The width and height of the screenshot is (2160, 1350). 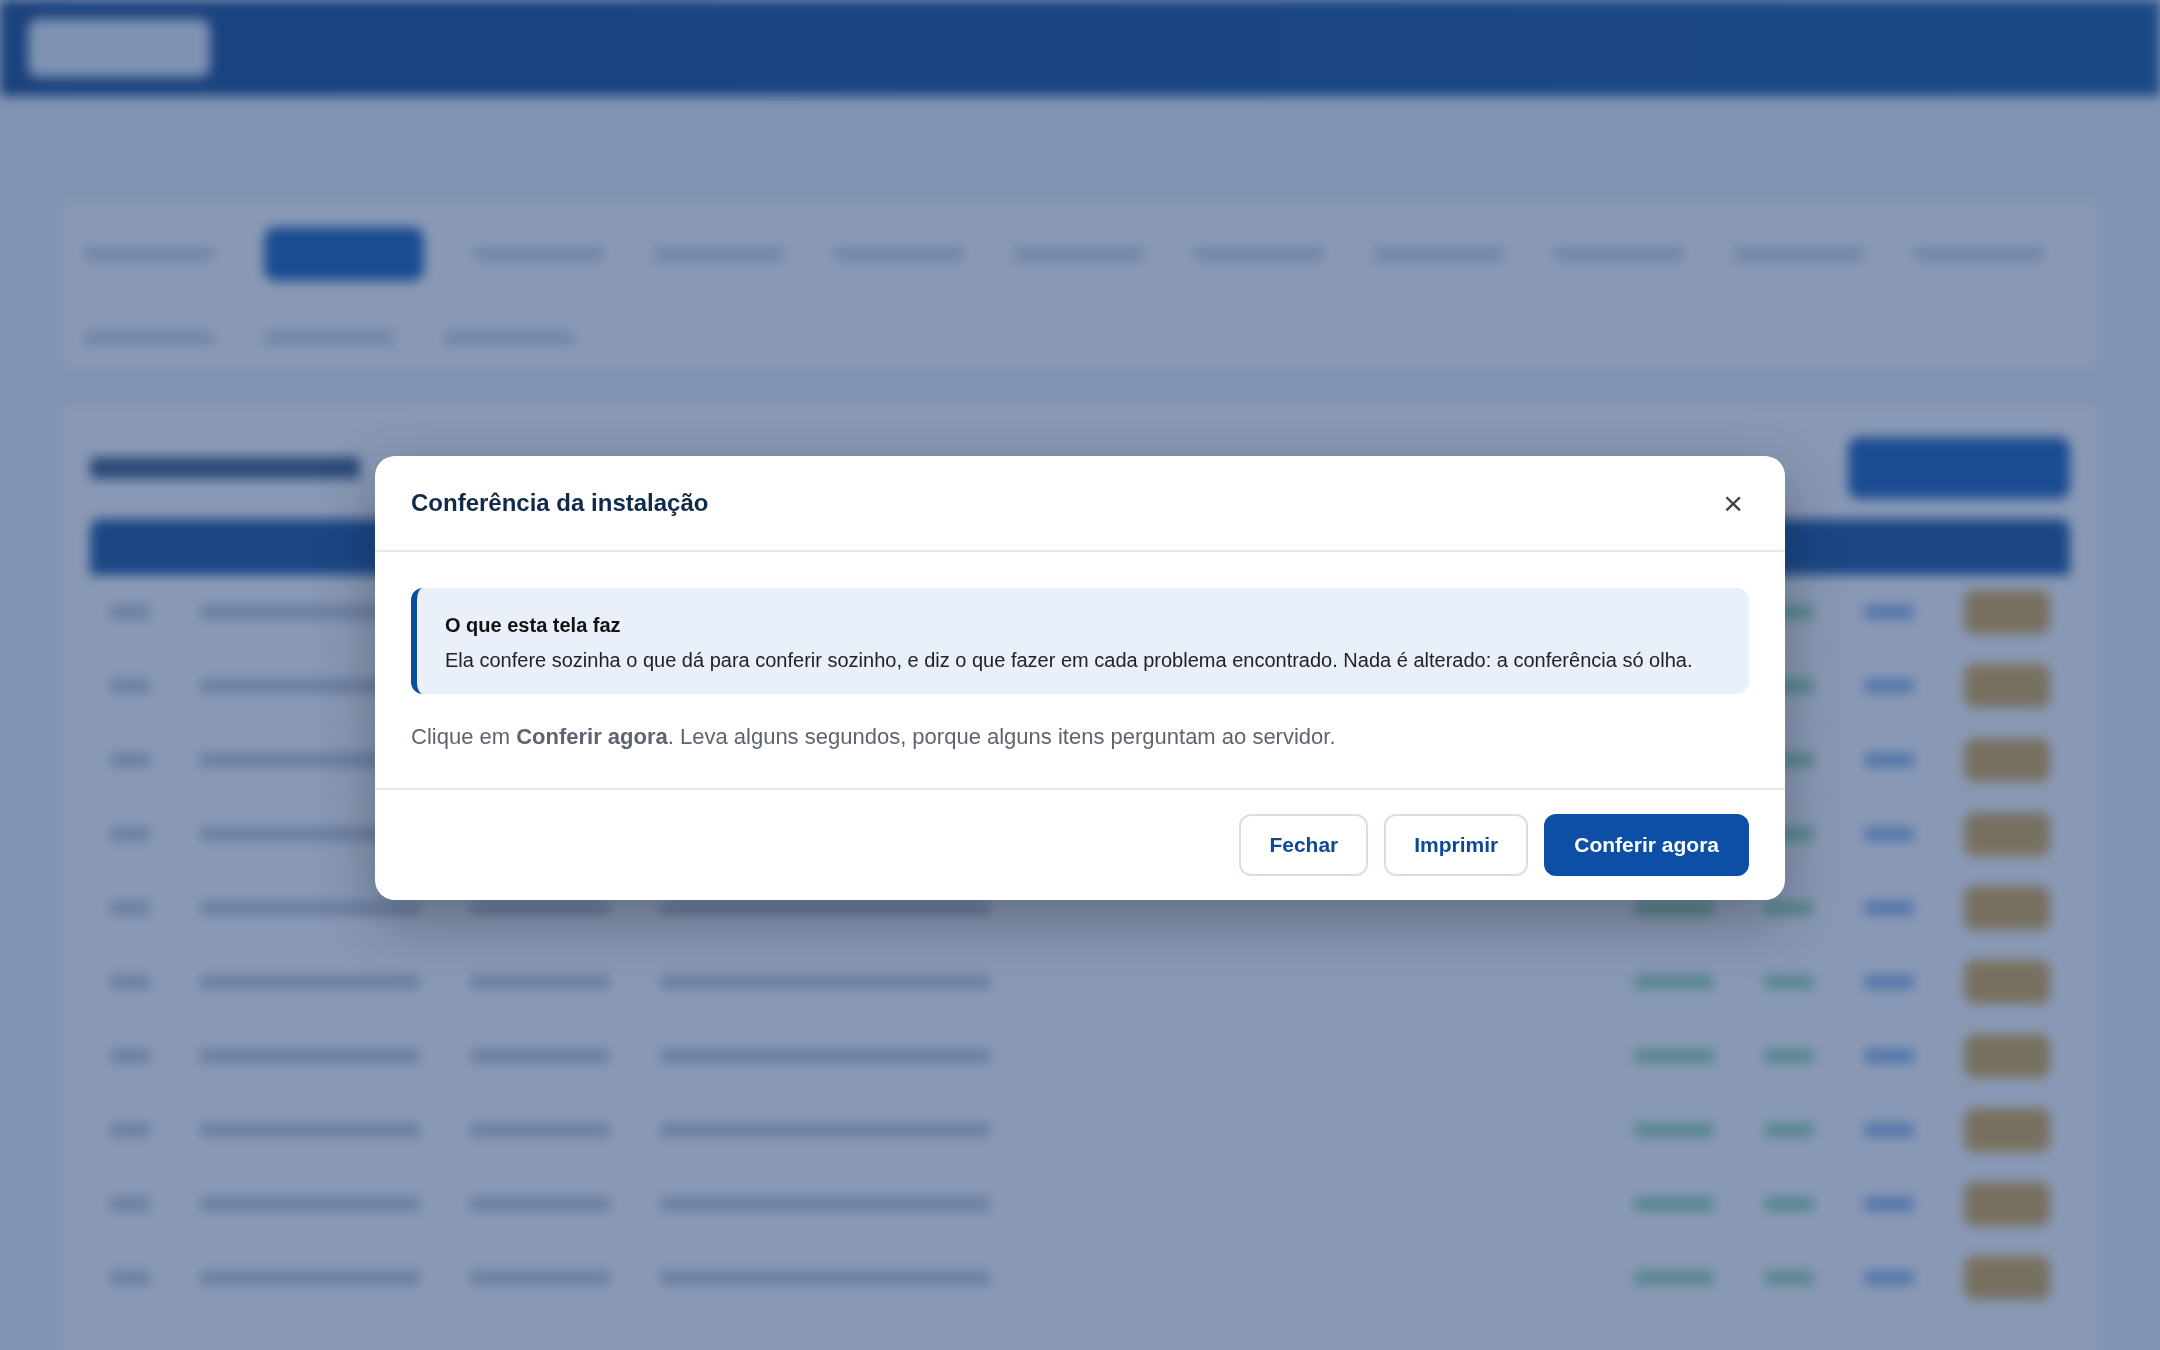 What do you see at coordinates (1069, 660) in the screenshot?
I see `notice-text: Ela confere sozinha o que dá para conferir sozinho, e diz o que fazer em cada problema encontrado. Nada é alterado: a conferência só olha.` at bounding box center [1069, 660].